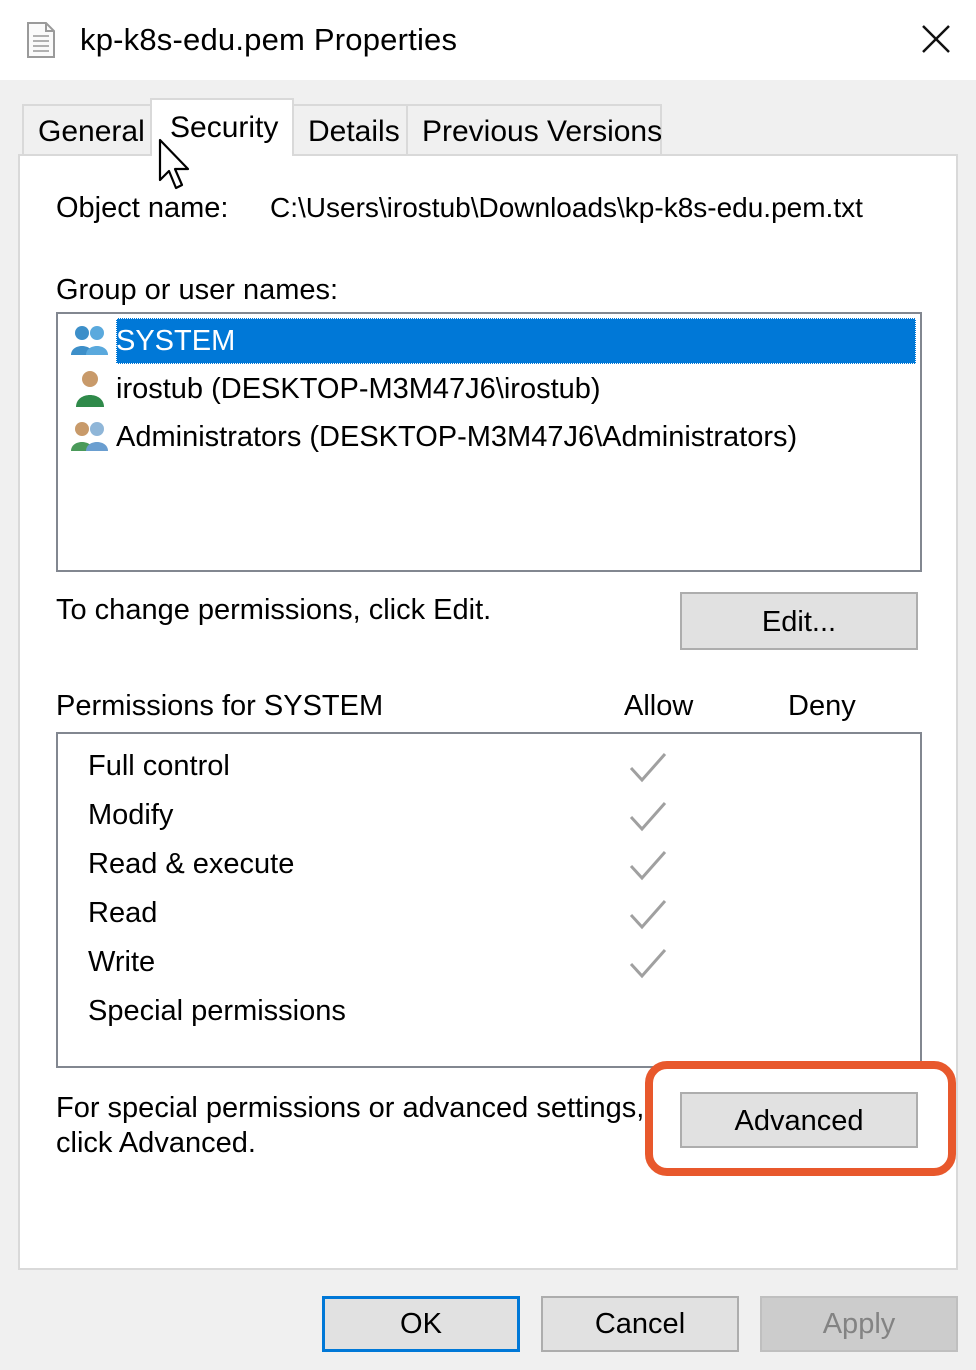  I want to click on deny-header: Deny, so click(822, 706).